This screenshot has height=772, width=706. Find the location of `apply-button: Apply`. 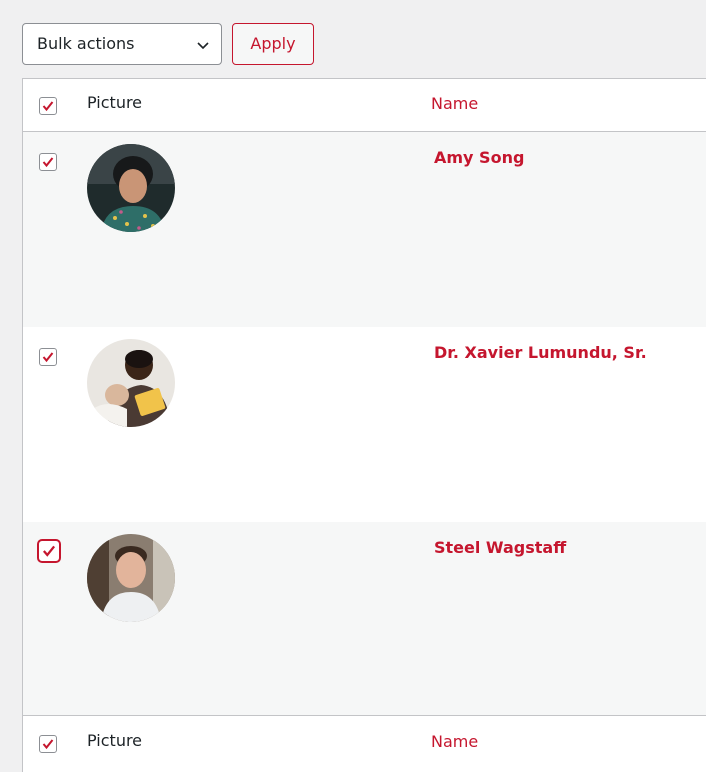

apply-button: Apply is located at coordinates (273, 44).